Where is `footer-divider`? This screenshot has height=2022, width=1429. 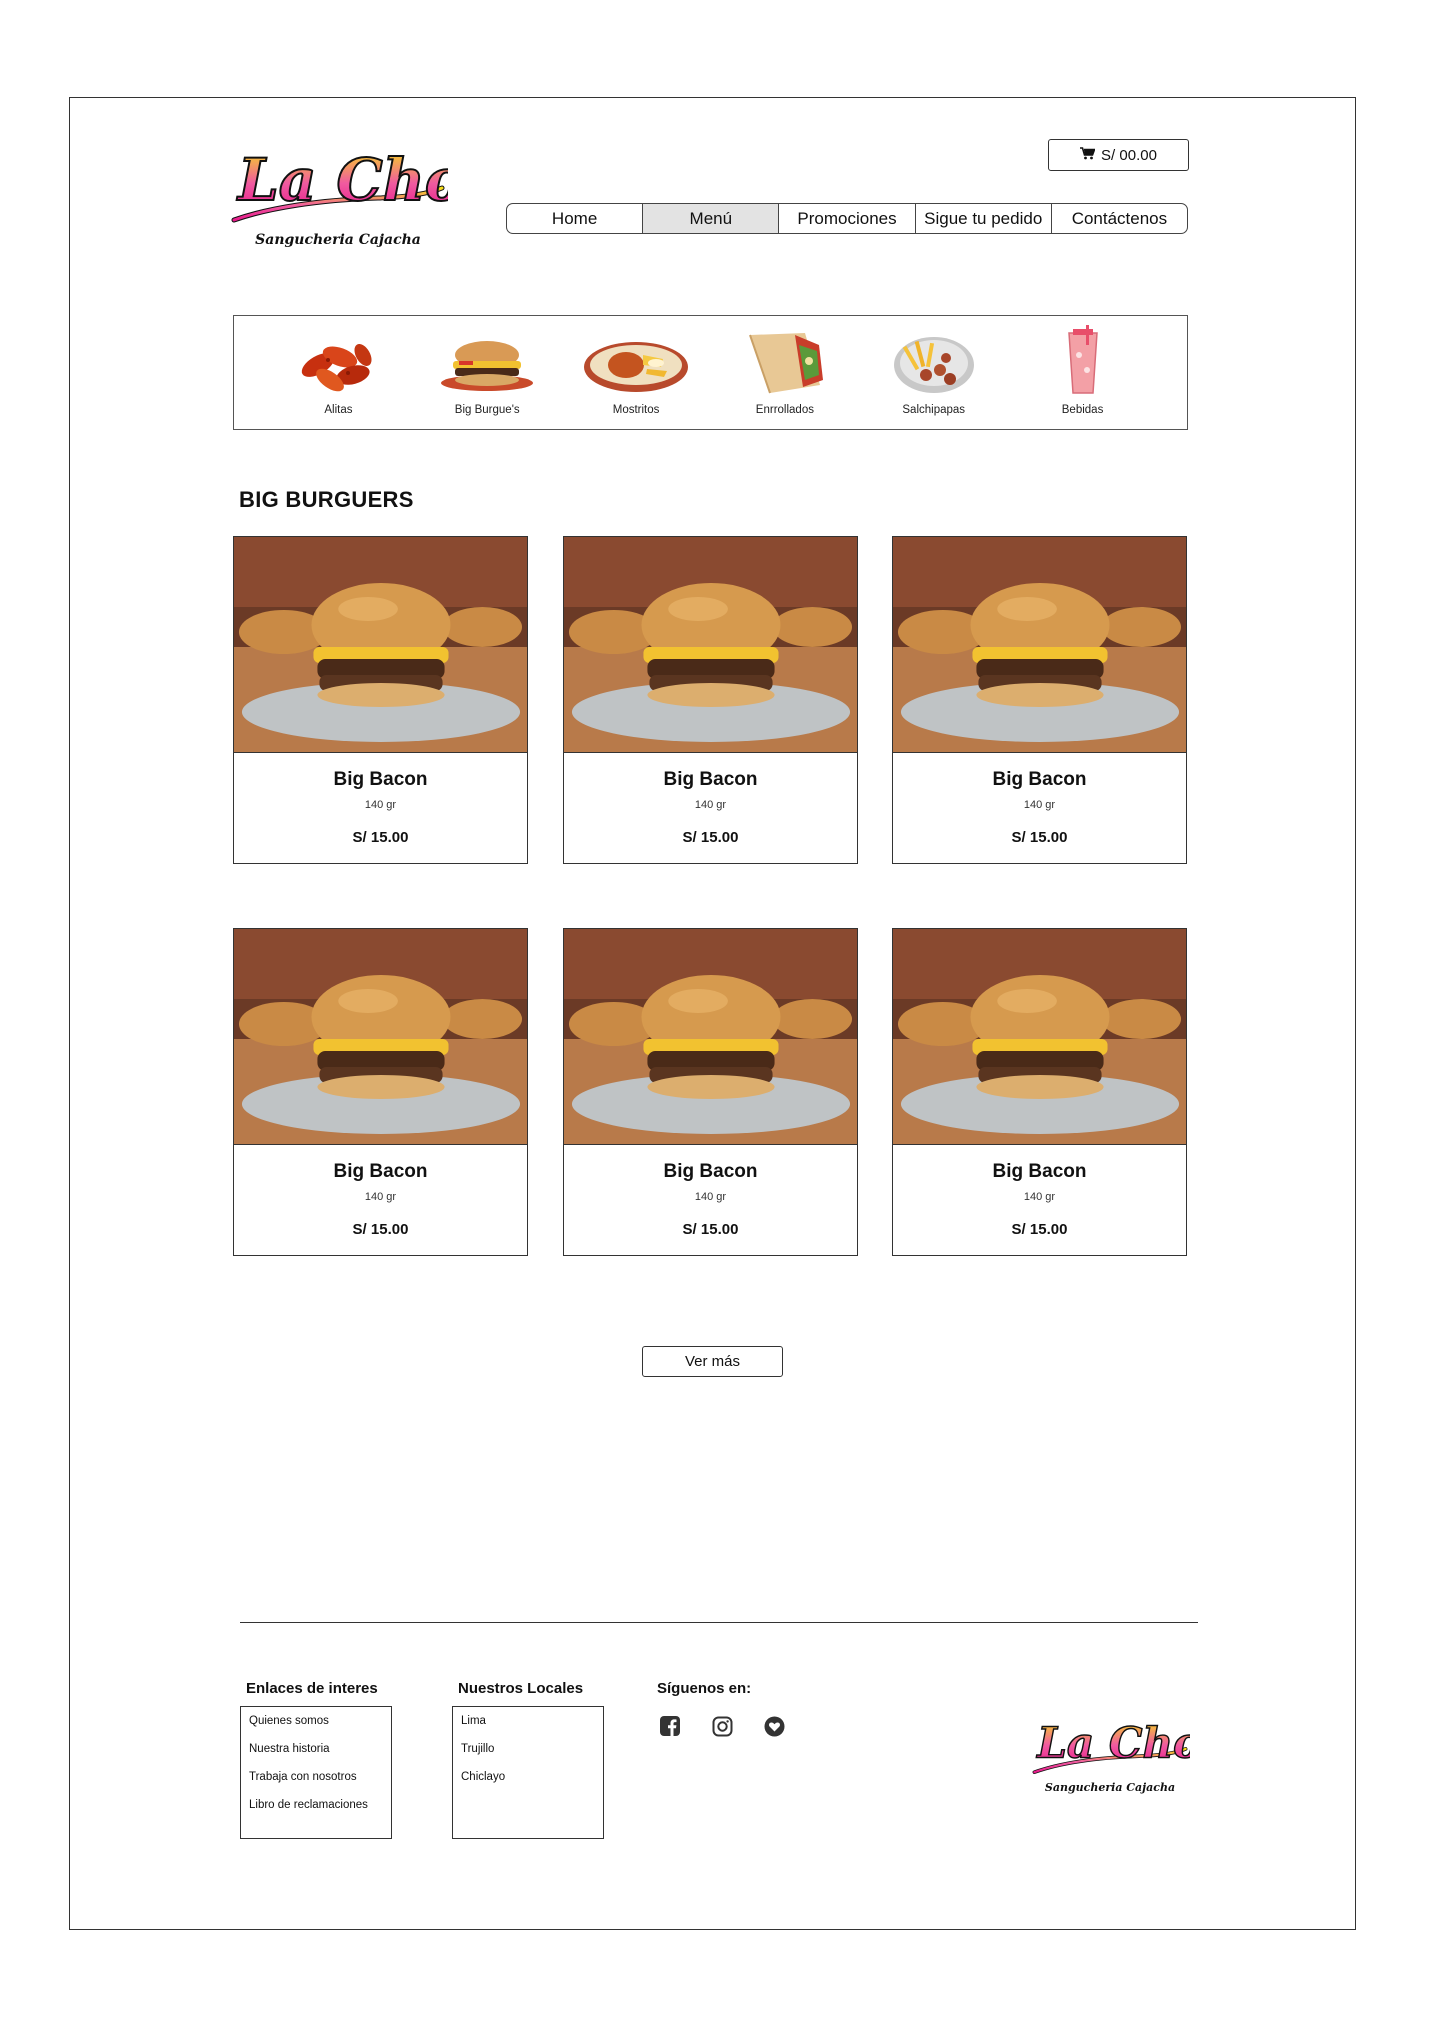
footer-divider is located at coordinates (719, 1622).